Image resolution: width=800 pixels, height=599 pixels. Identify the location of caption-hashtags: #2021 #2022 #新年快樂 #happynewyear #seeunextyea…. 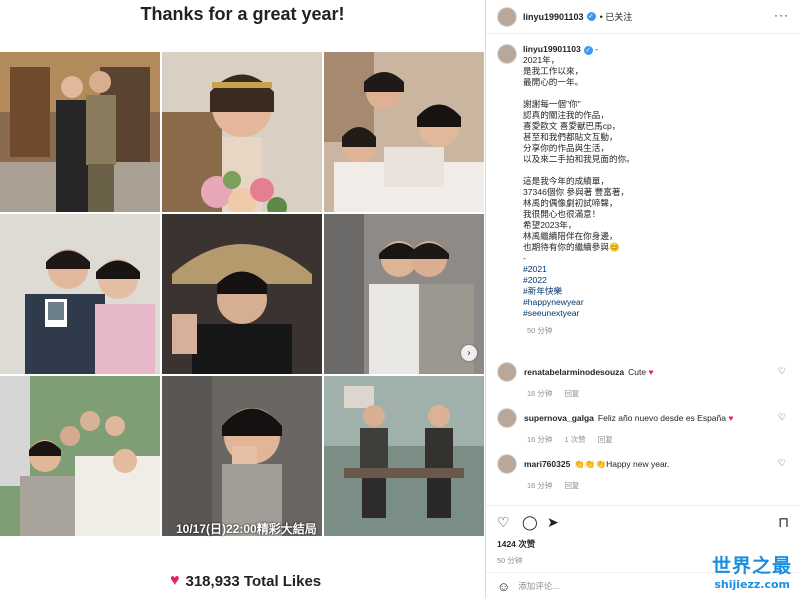
(579, 291).